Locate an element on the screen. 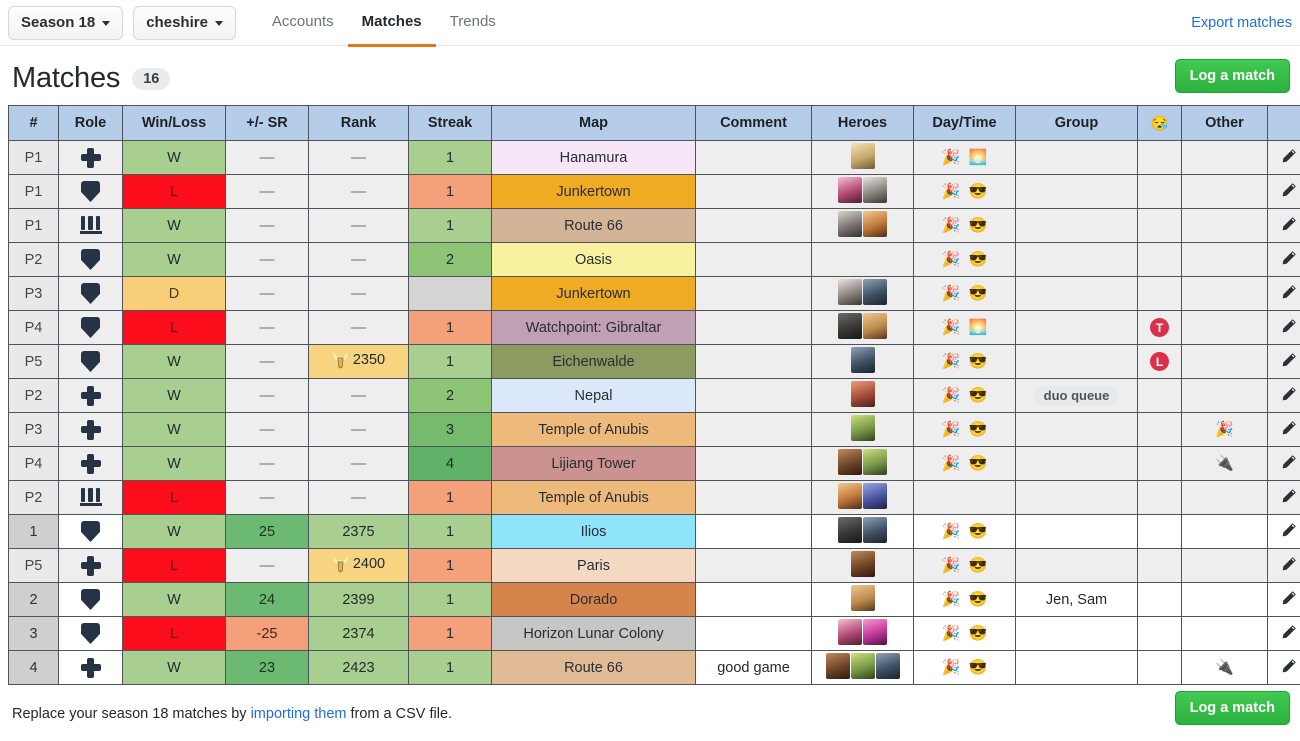 Image resolution: width=1300 pixels, height=741 pixels. tab-trends: Trends is located at coordinates (473, 23).